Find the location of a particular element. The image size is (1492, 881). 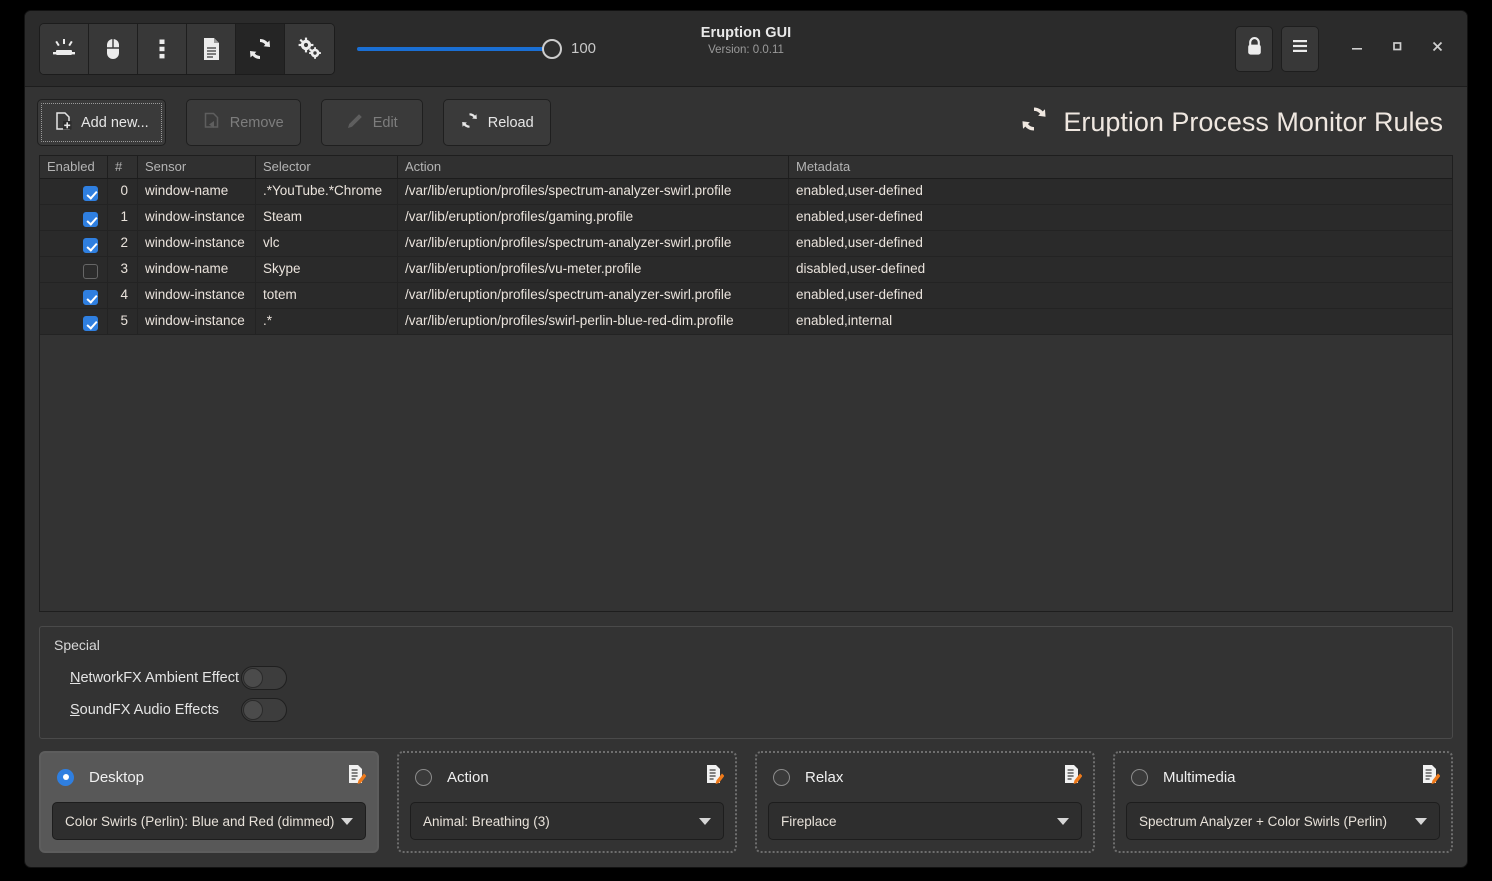

lock-icon is located at coordinates (1254, 49).